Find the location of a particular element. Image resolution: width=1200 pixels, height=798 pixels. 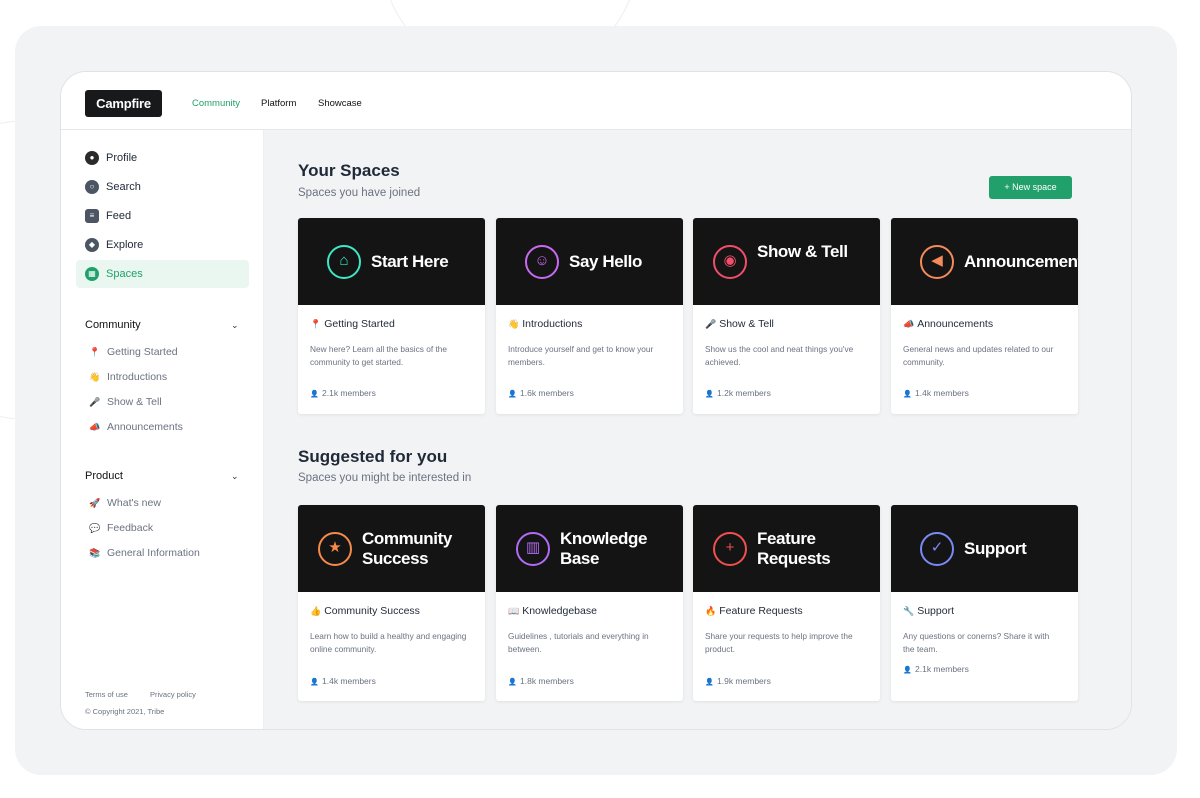

space-banner-title: Feature Requests is located at coordinates (794, 548).